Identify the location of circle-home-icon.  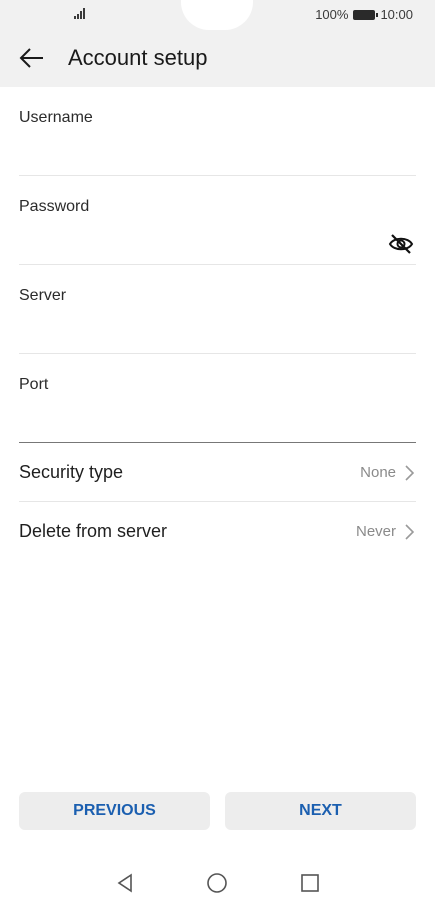
(217, 883).